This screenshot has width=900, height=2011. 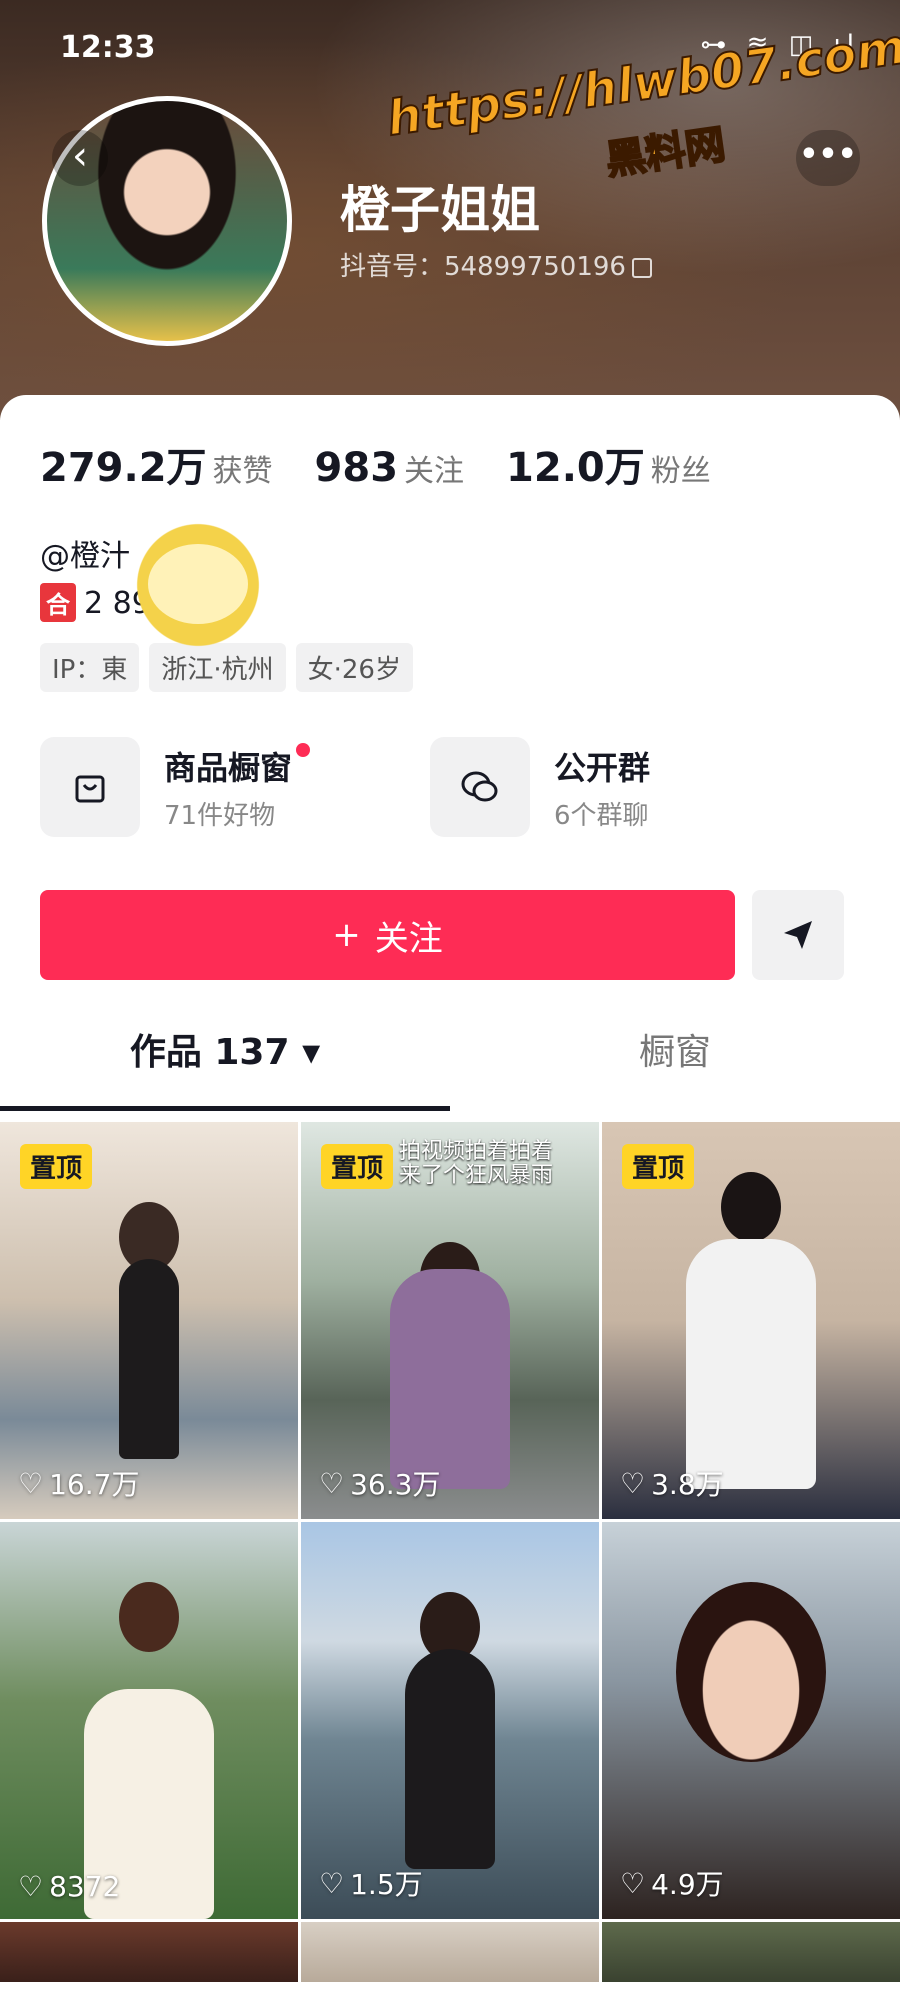 I want to click on like-count: ♡ 16.7万, so click(x=79, y=1484).